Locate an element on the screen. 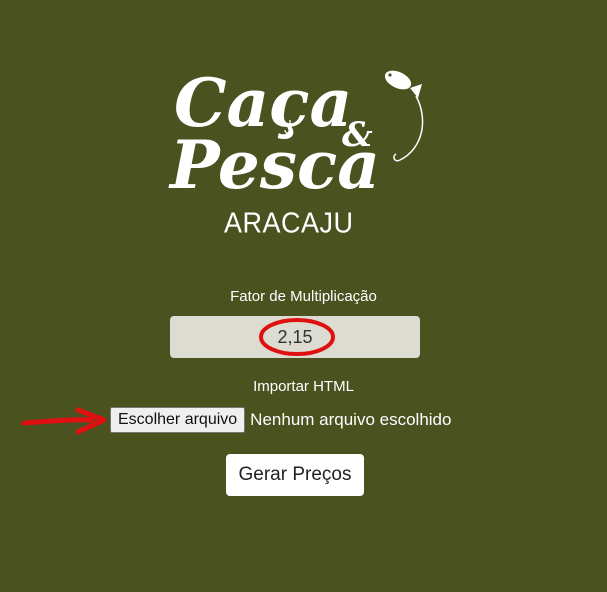 The width and height of the screenshot is (607, 592). logo-city: ARACAJU is located at coordinates (289, 223).